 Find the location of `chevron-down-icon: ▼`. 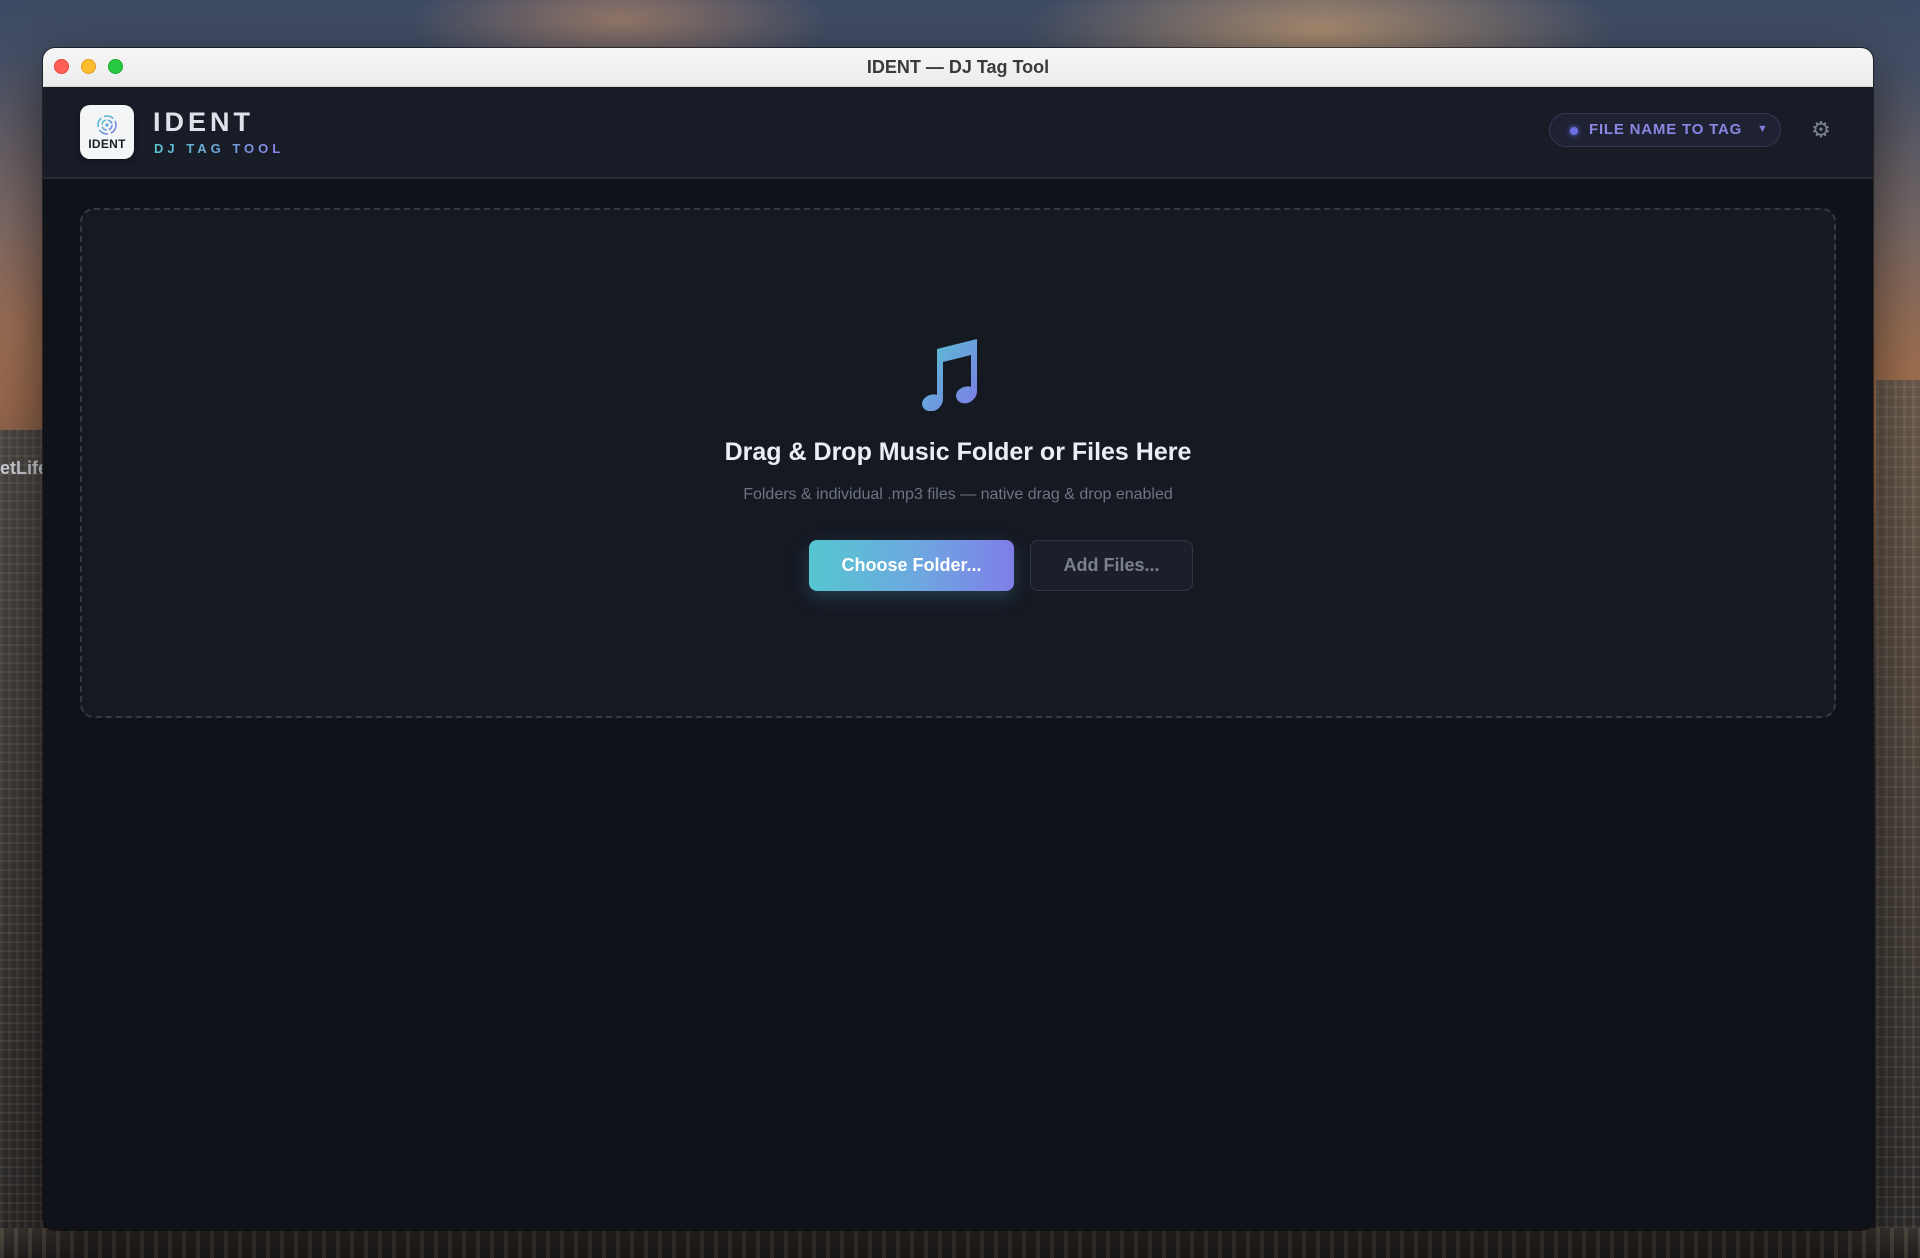

chevron-down-icon: ▼ is located at coordinates (1762, 129).